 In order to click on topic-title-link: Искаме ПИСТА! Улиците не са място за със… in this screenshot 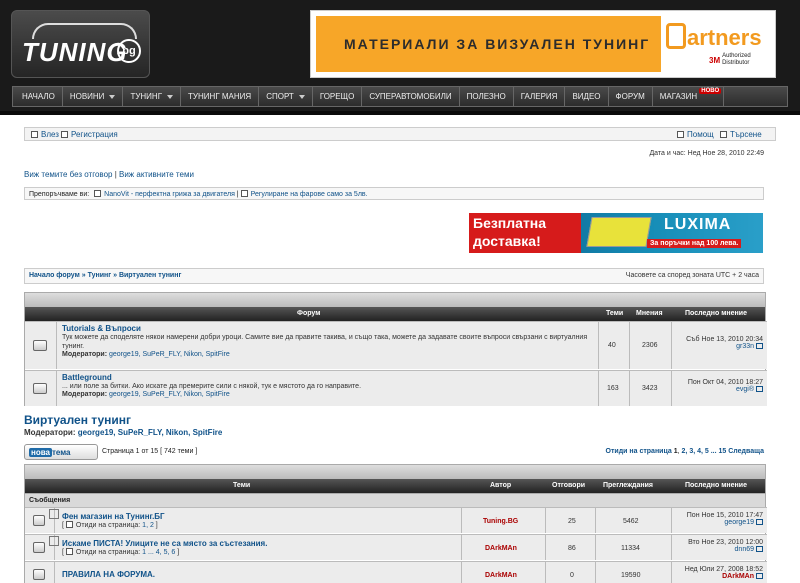, I will do `click(164, 543)`.